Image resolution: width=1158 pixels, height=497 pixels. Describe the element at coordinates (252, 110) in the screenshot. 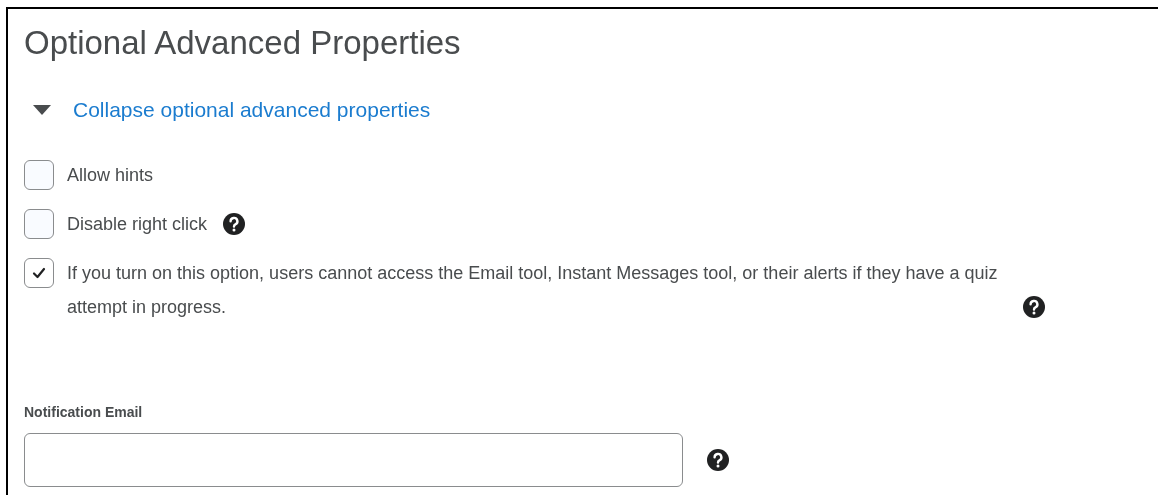

I see `collapse-link: Collapse optional advanced properties` at that location.